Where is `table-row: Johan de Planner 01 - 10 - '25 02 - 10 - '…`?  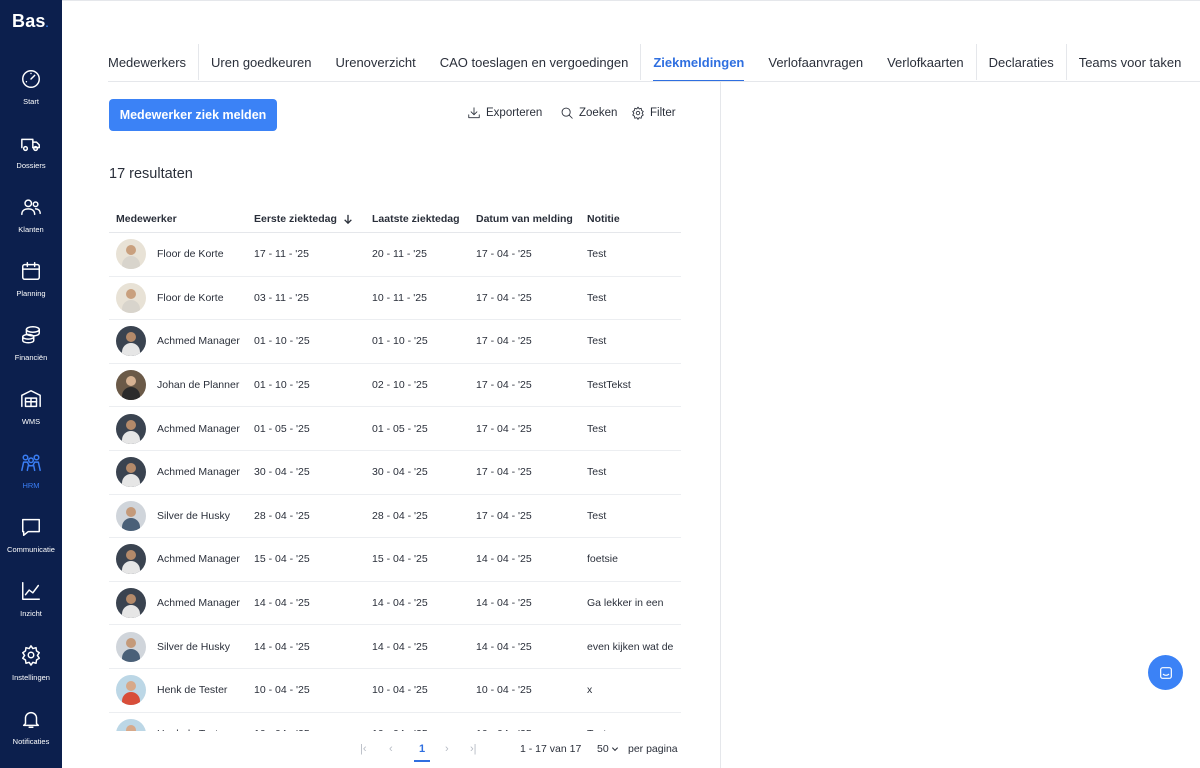
table-row: Johan de Planner 01 - 10 - '25 02 - 10 - '… is located at coordinates (395, 386).